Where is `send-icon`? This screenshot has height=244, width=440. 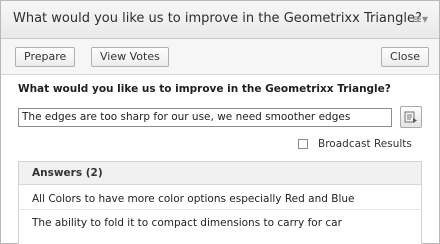 send-icon is located at coordinates (410, 117).